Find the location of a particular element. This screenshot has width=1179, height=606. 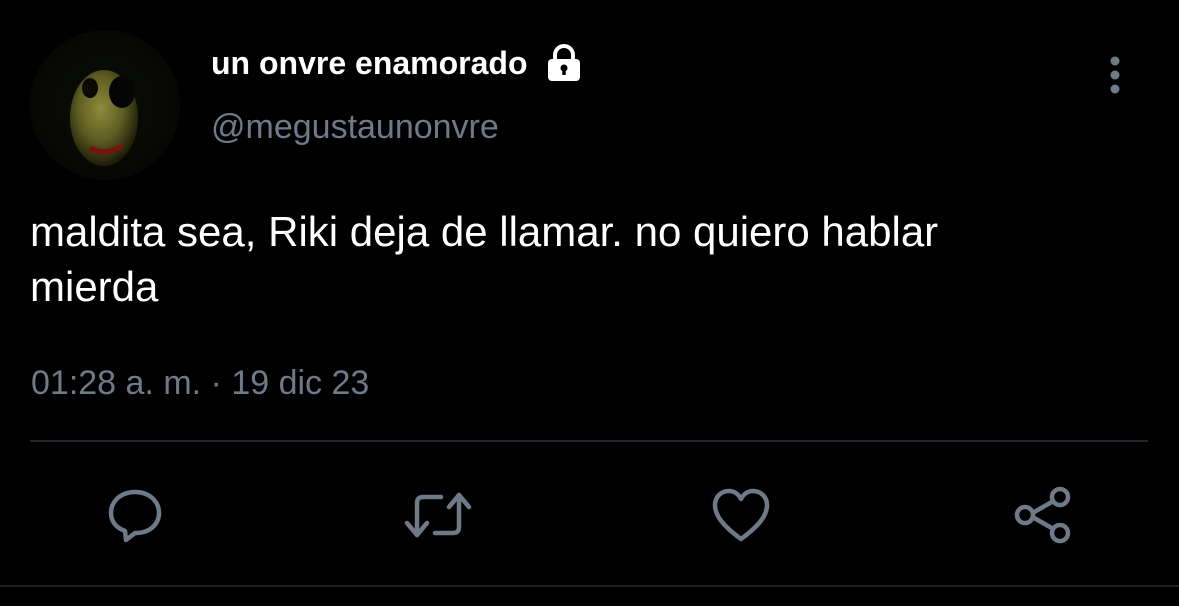

heart-icon is located at coordinates (741, 515).